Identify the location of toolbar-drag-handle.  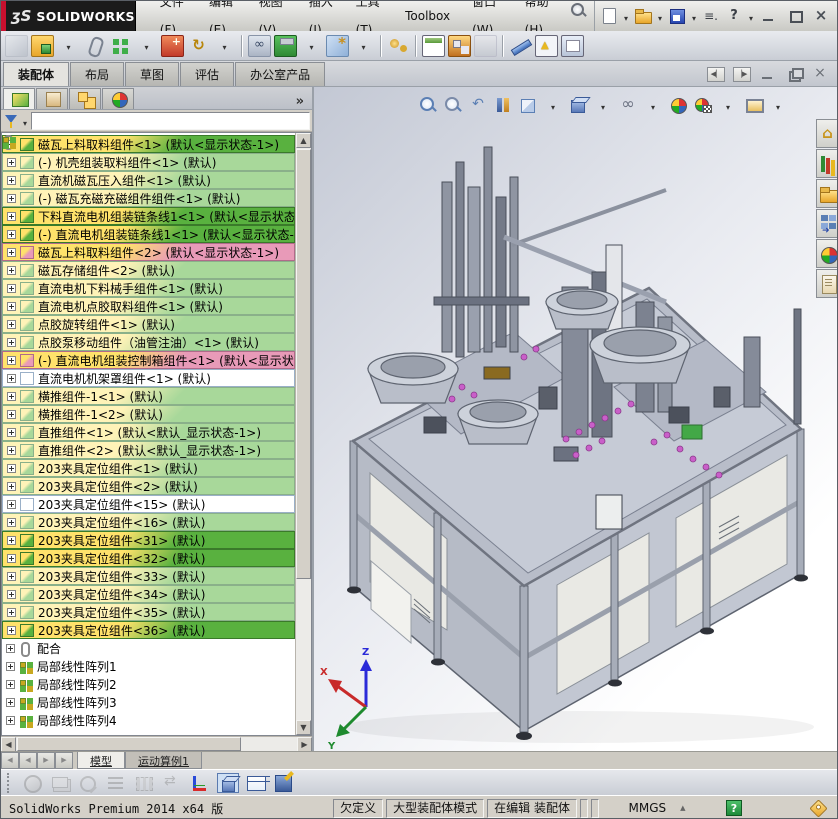
(10, 782).